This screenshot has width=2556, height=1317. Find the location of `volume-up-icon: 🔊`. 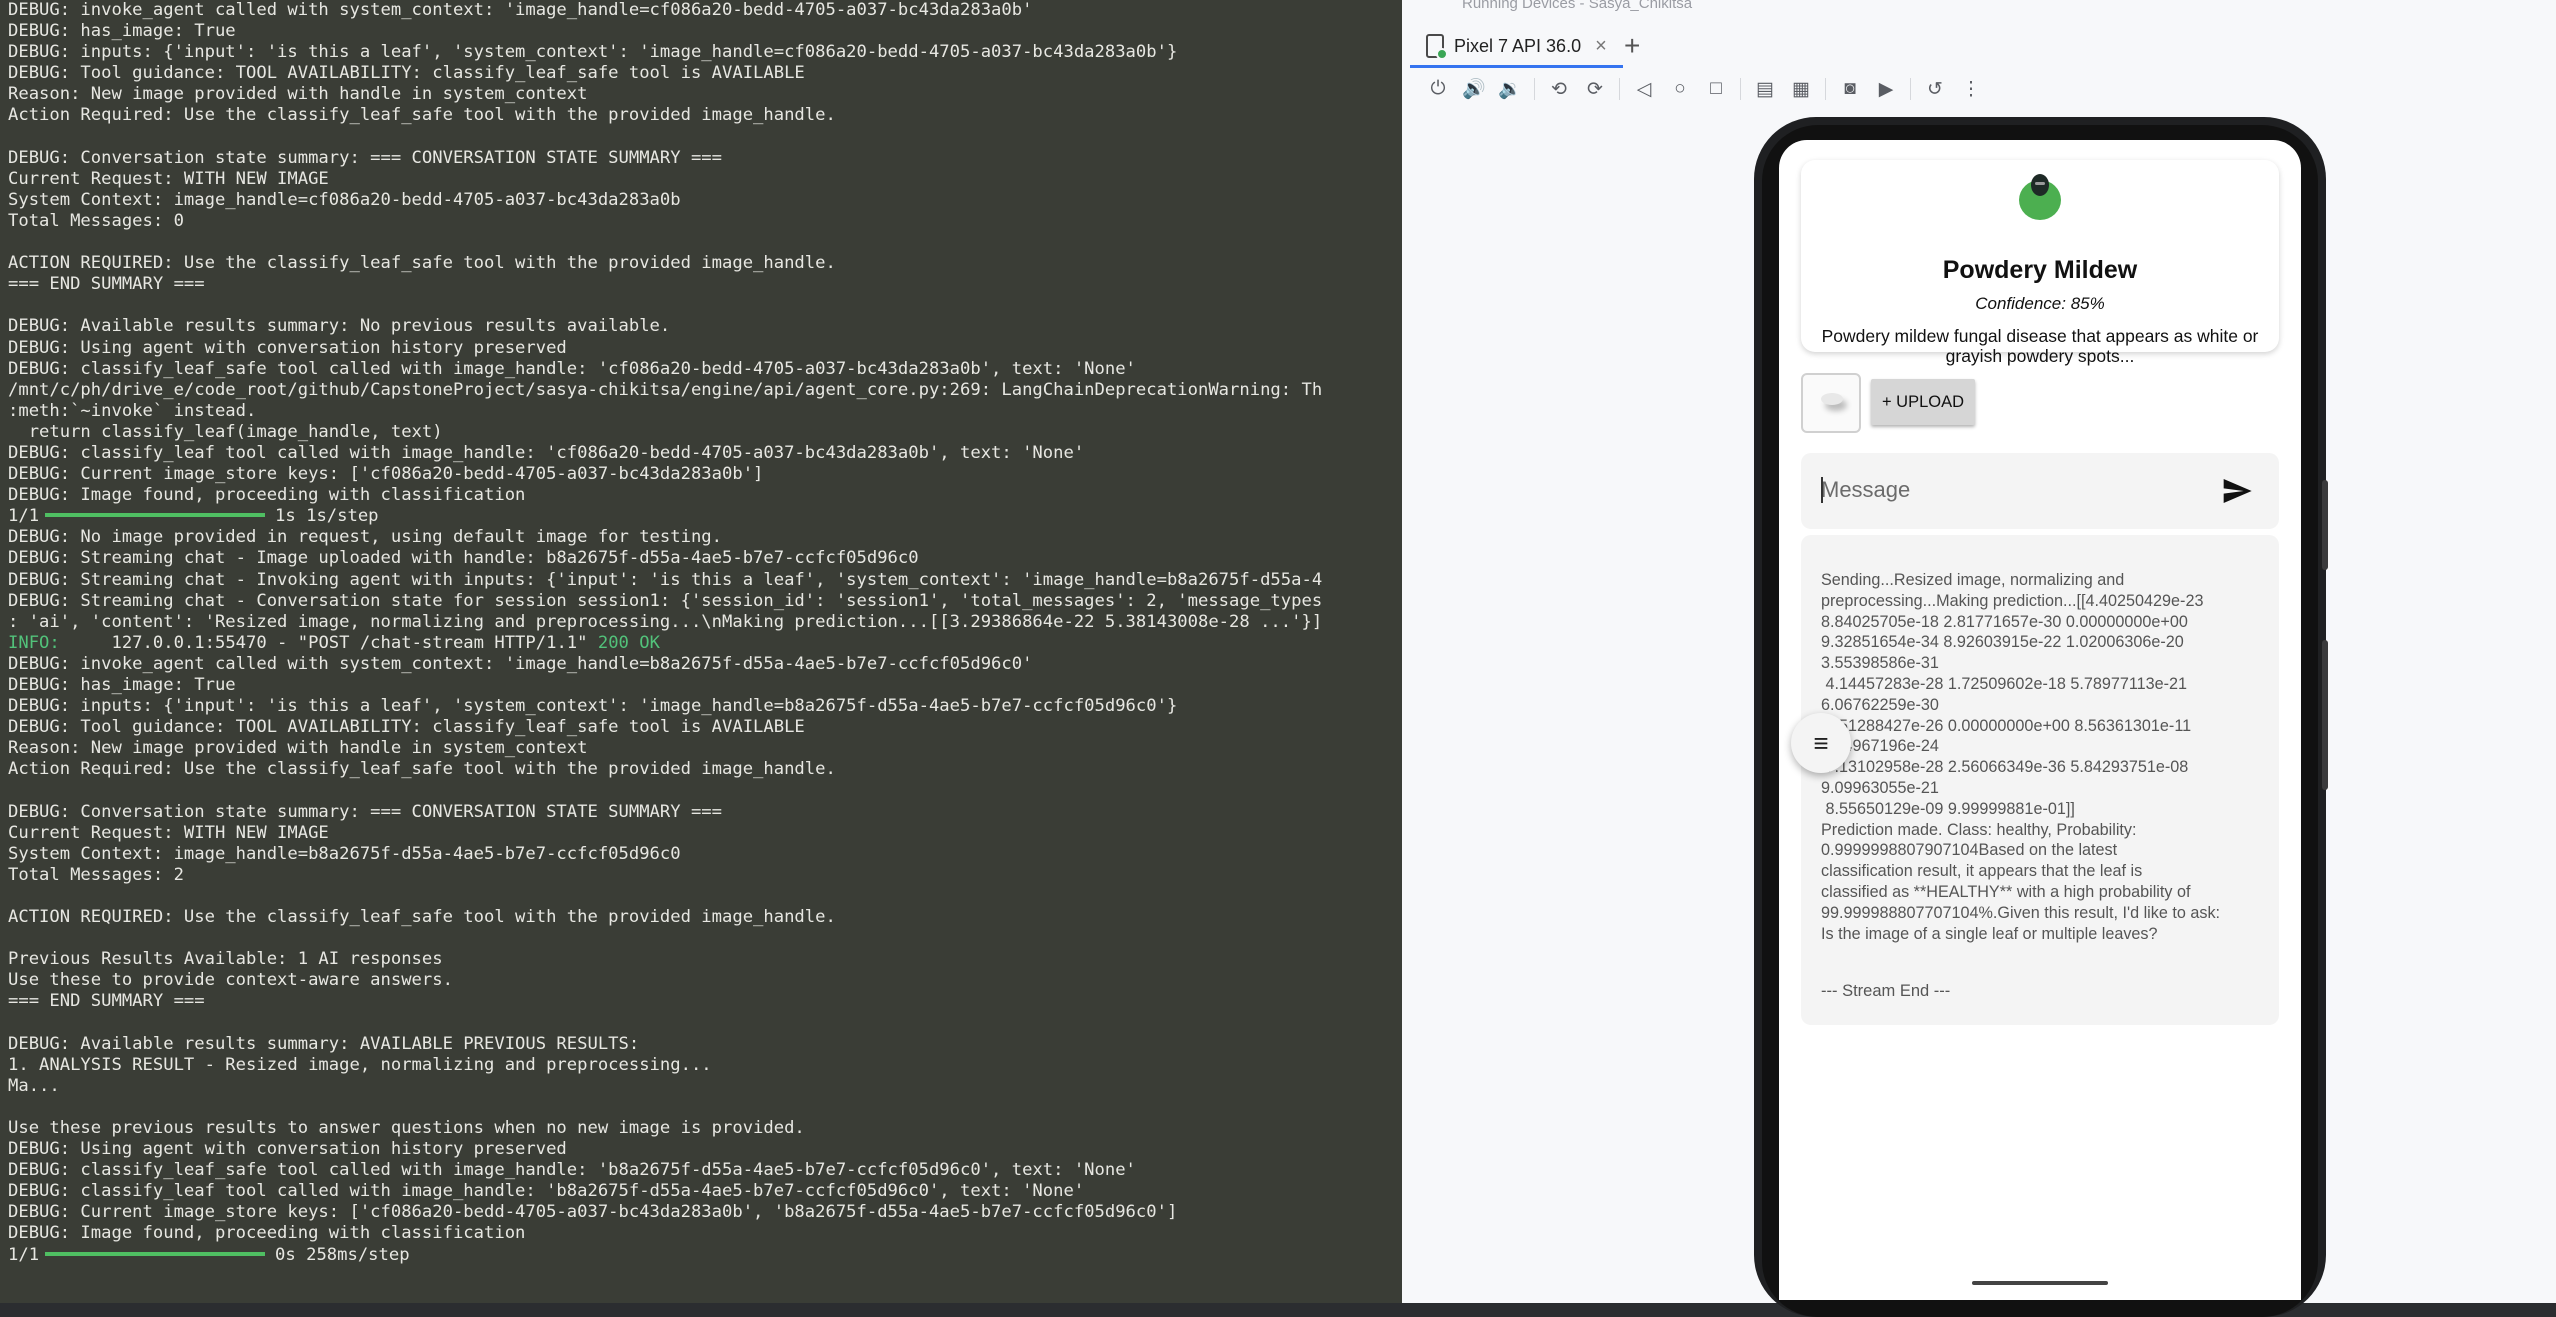

volume-up-icon: 🔊 is located at coordinates (1474, 89).